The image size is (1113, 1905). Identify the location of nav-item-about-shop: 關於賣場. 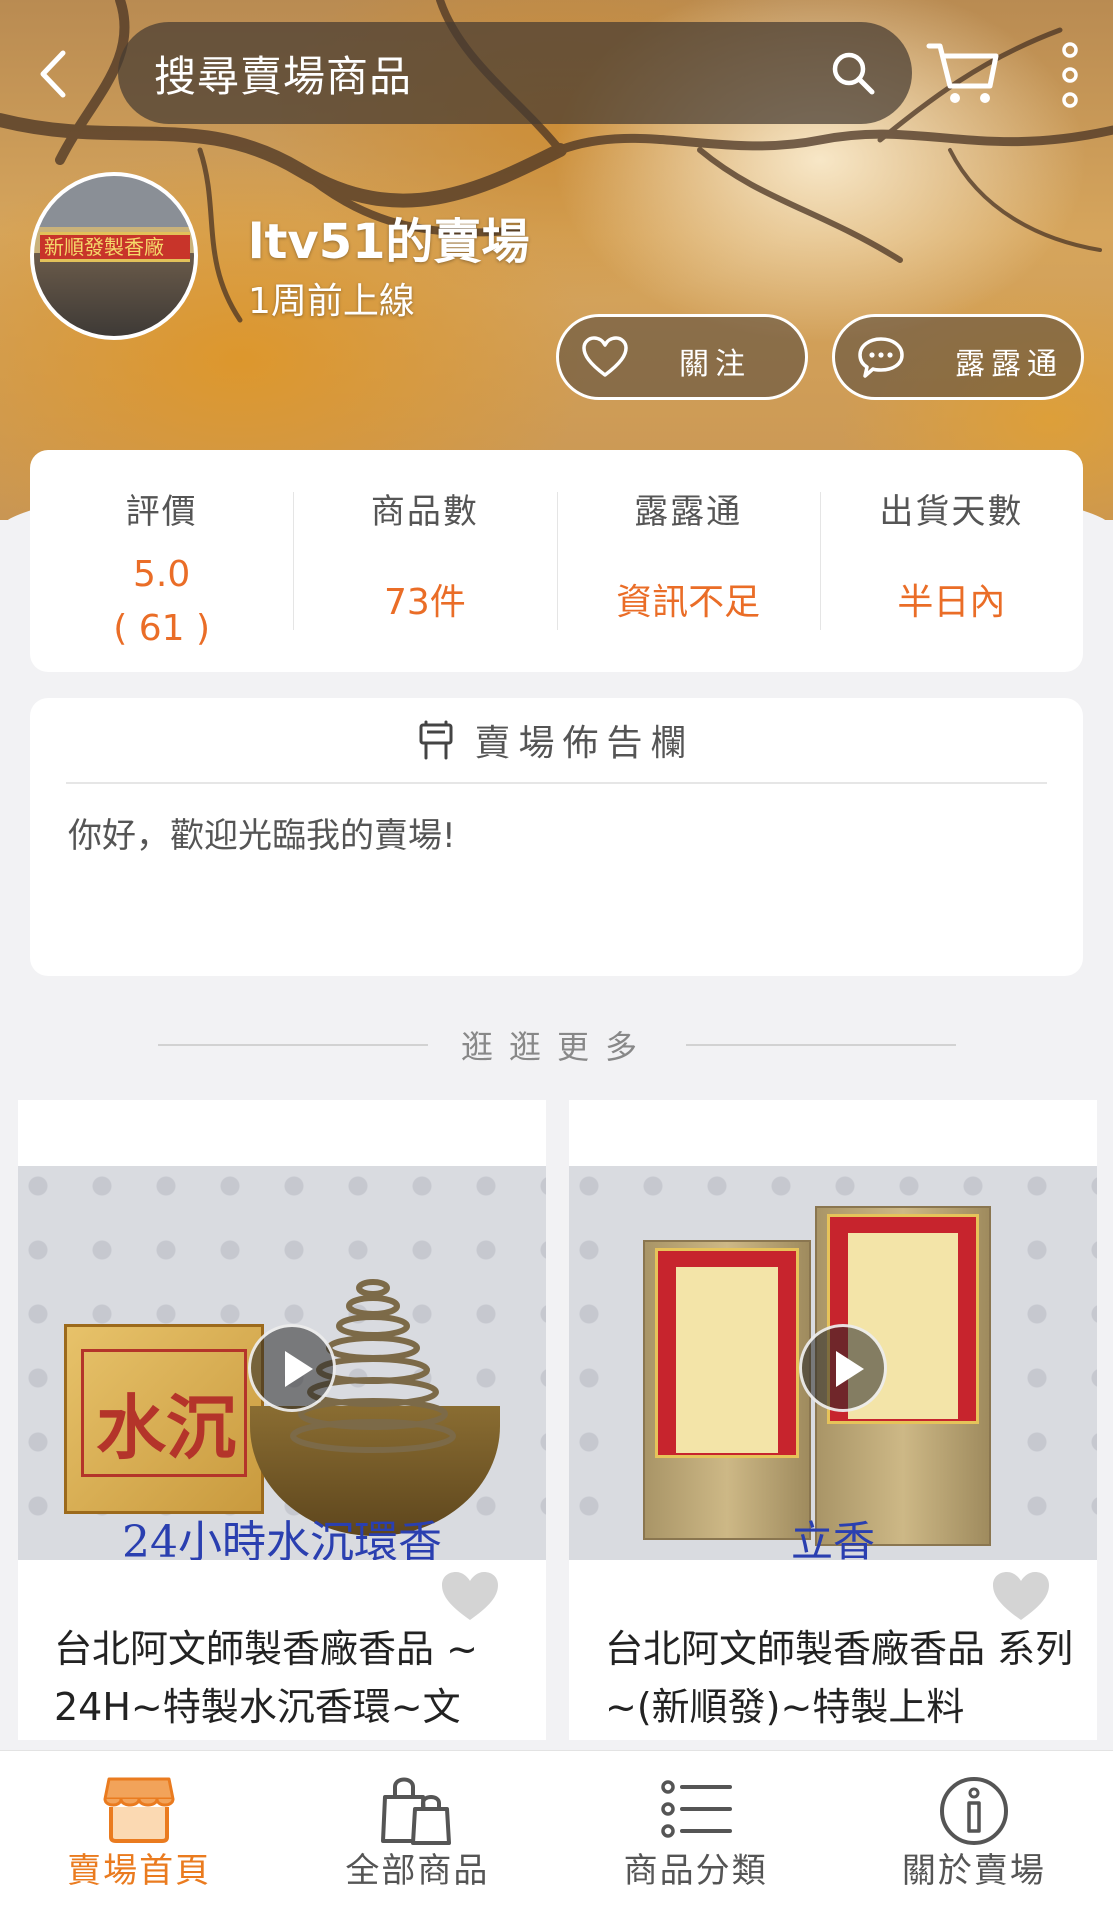
(974, 1828).